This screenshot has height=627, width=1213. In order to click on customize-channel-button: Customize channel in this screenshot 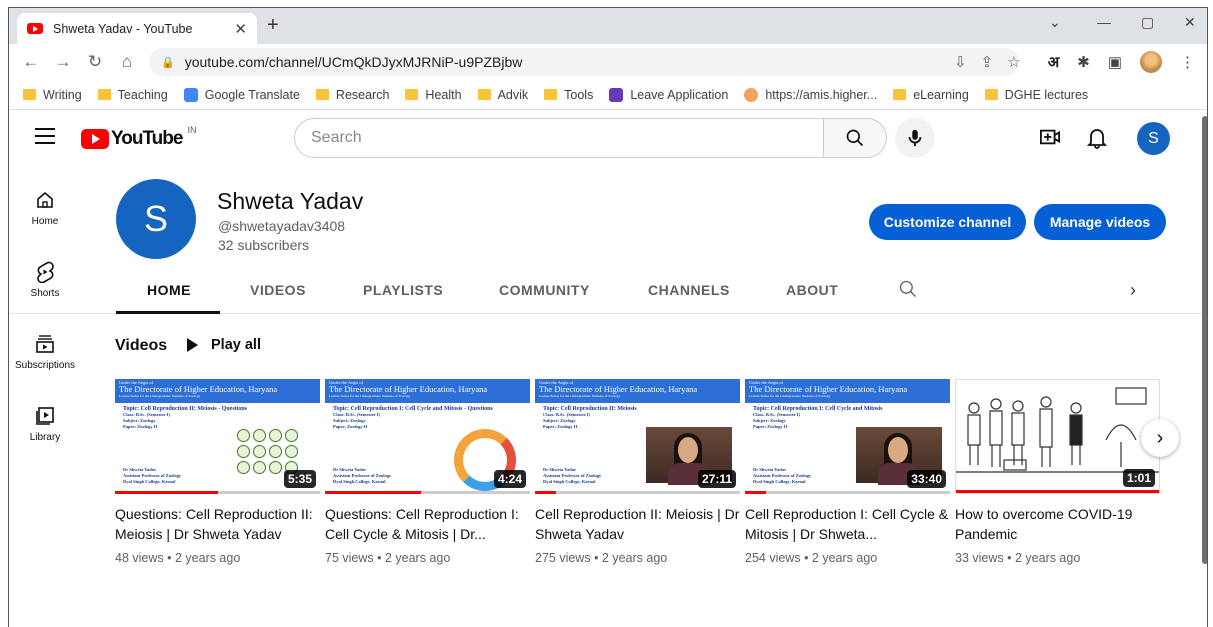, I will do `click(947, 222)`.